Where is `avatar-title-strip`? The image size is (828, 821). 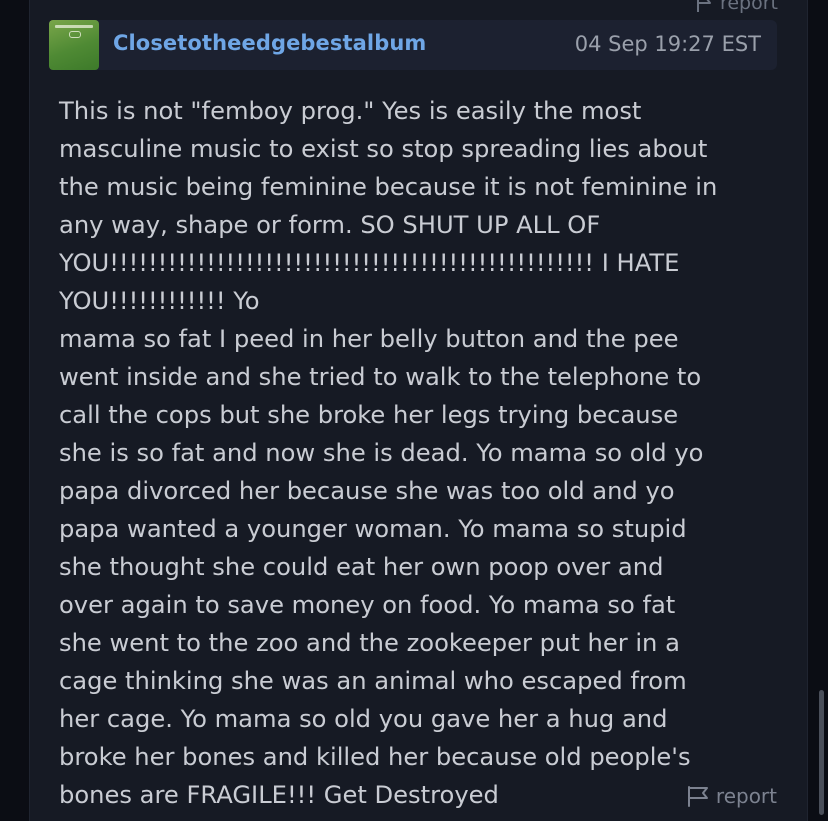 avatar-title-strip is located at coordinates (74, 26).